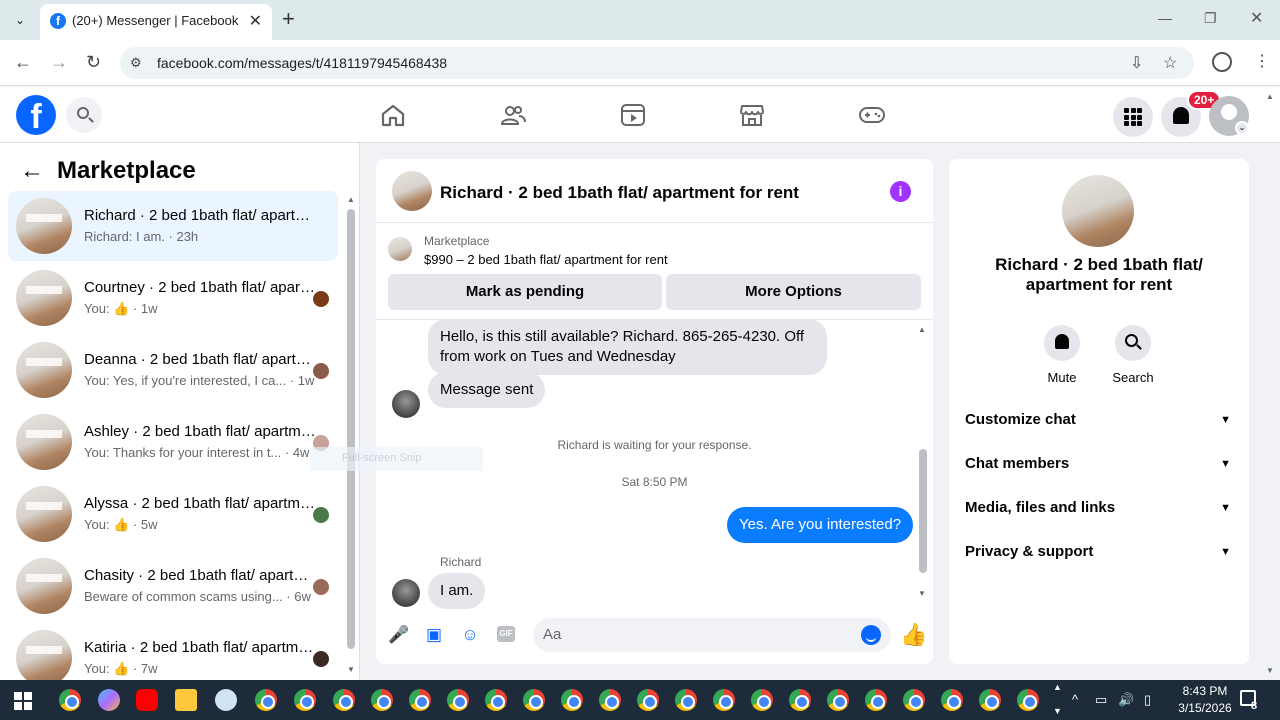  What do you see at coordinates (1270, 670) in the screenshot?
I see `page-scroll-down-icon: ▼` at bounding box center [1270, 670].